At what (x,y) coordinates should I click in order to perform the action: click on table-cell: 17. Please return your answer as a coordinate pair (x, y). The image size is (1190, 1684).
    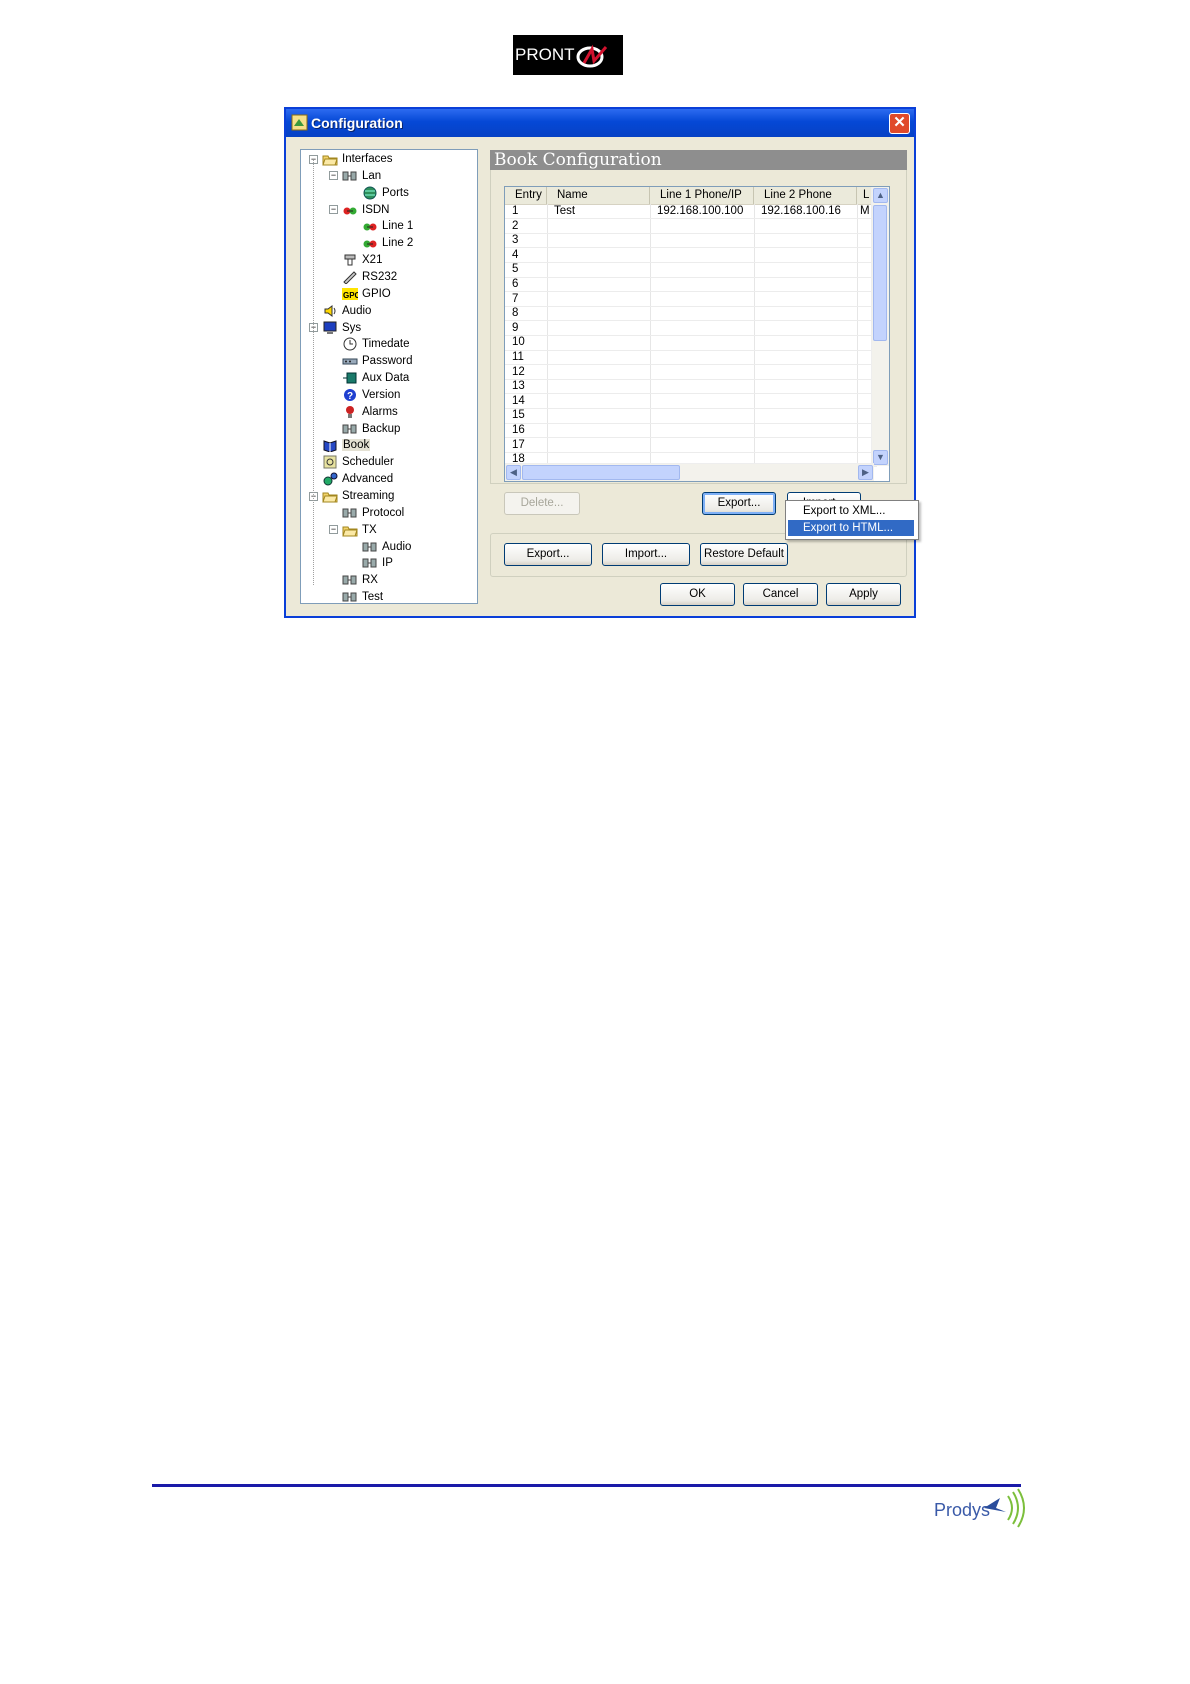
    Looking at the image, I should click on (526, 446).